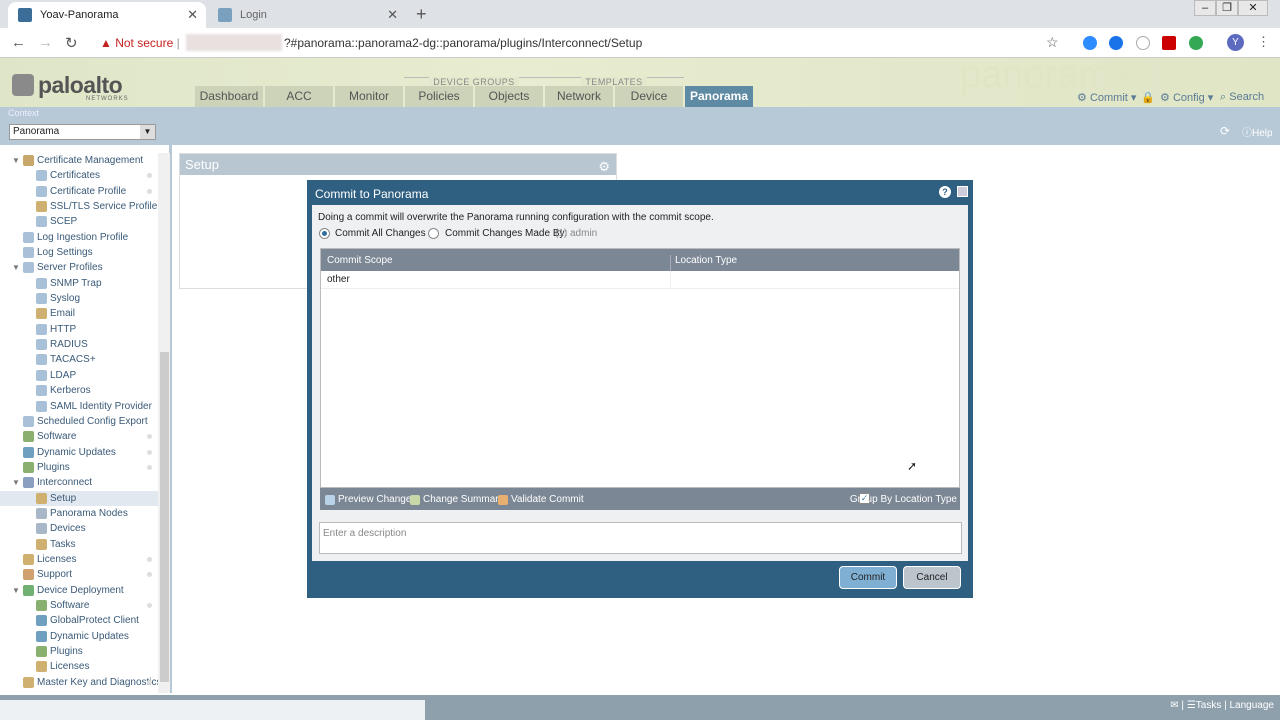 The width and height of the screenshot is (1280, 720). I want to click on sidebar-item-certificate-management: ▼ Certificate Management, so click(79, 160).